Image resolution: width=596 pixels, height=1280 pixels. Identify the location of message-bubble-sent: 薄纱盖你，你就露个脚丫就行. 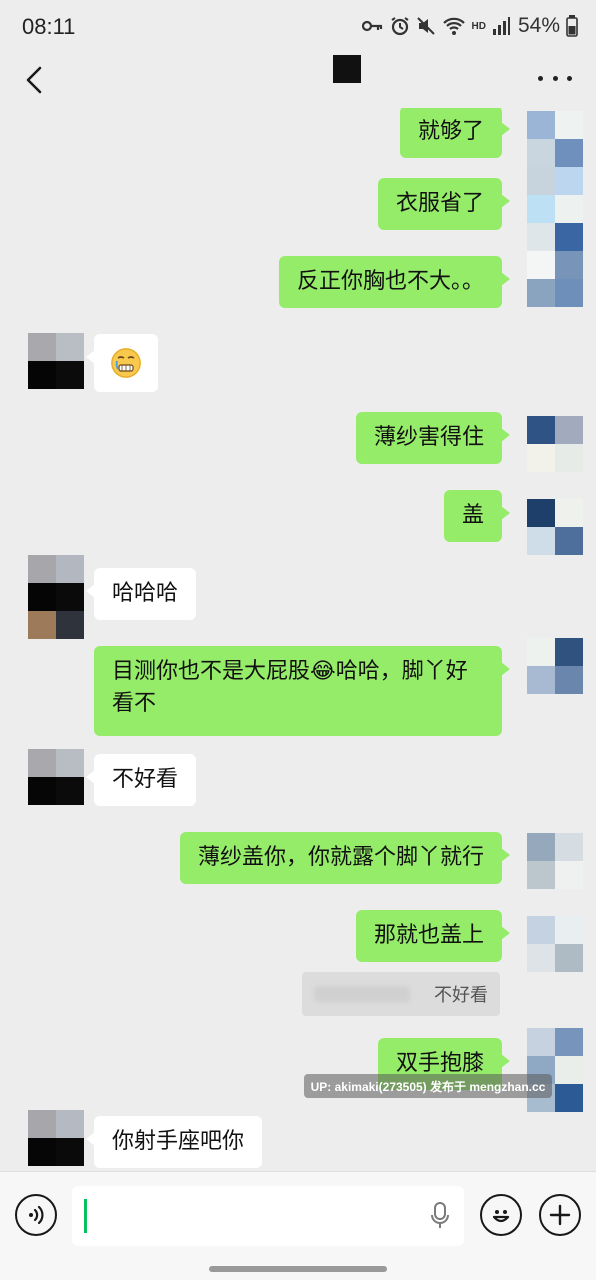
(345, 858).